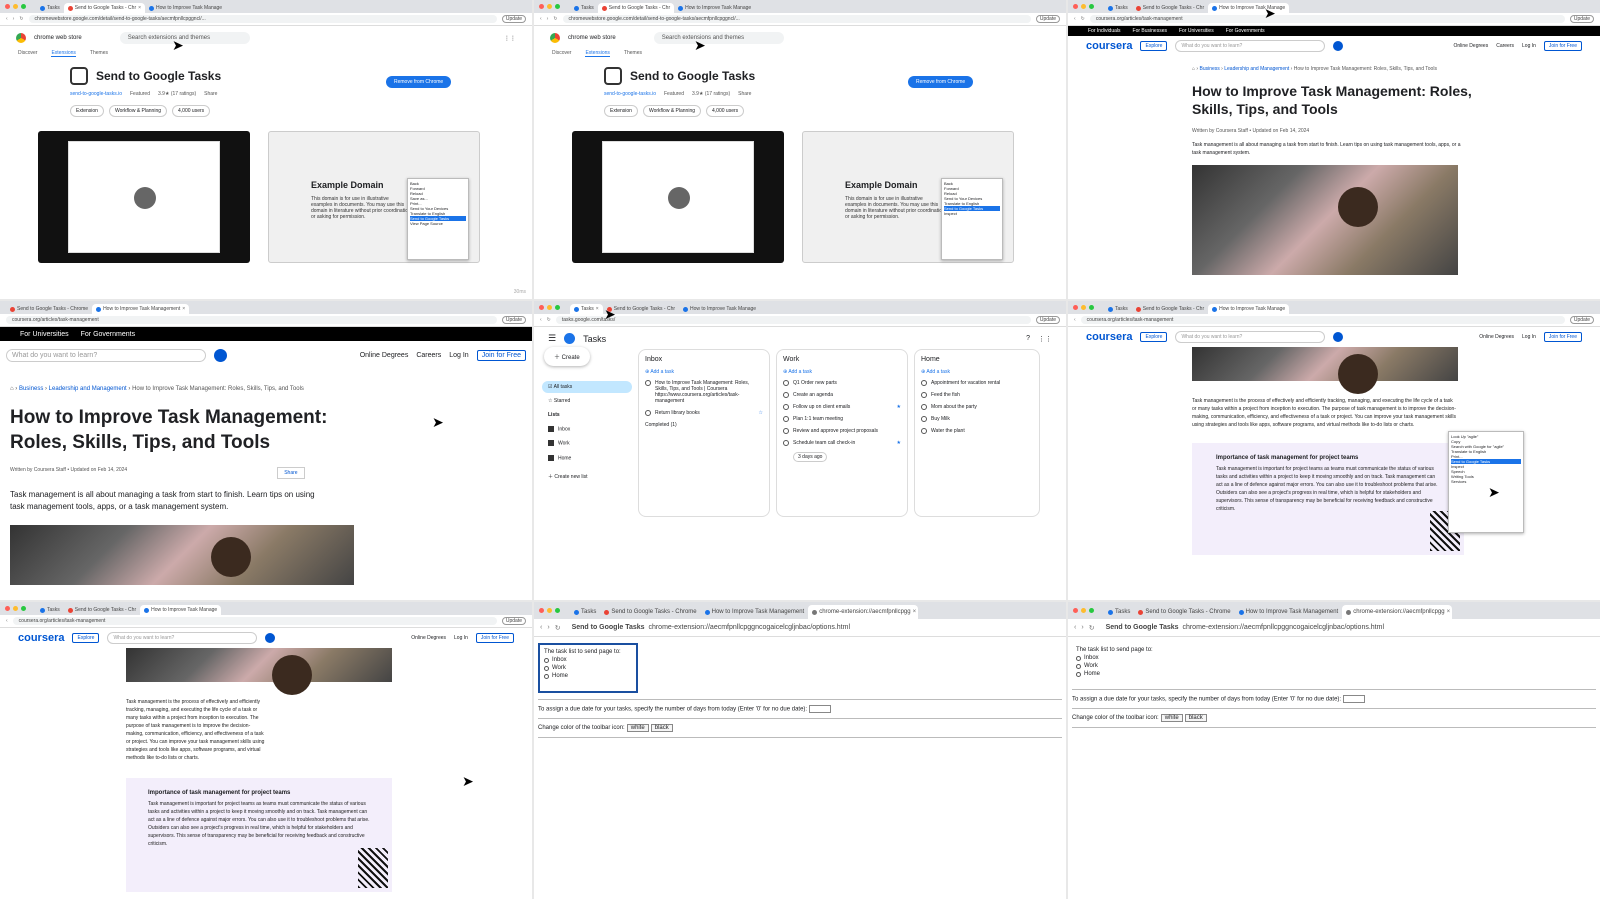 The width and height of the screenshot is (1600, 899). Describe the element at coordinates (86, 638) in the screenshot. I see `explore-button: Explore` at that location.